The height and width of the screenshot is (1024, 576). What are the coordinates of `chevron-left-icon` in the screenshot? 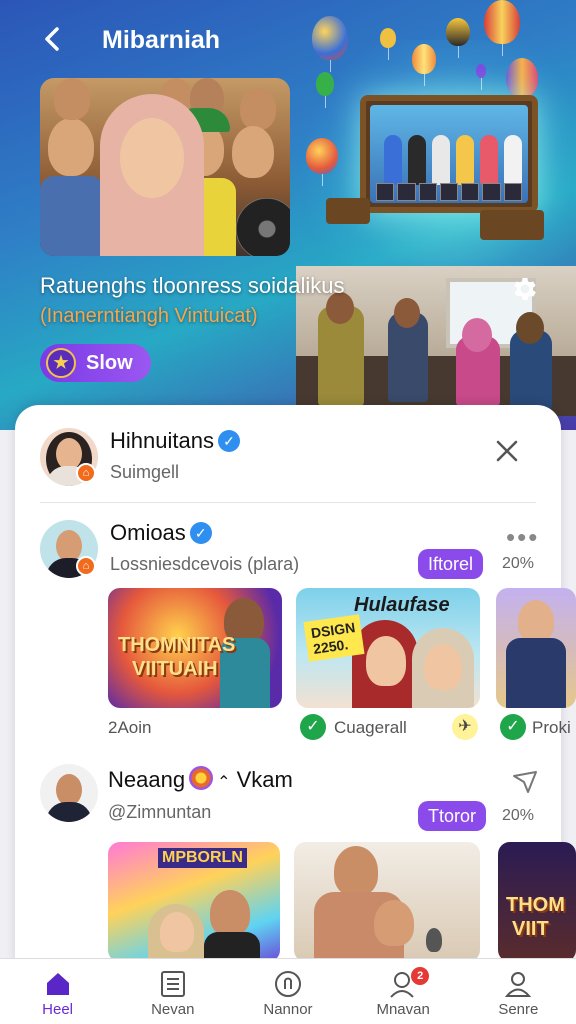 It's located at (52, 39).